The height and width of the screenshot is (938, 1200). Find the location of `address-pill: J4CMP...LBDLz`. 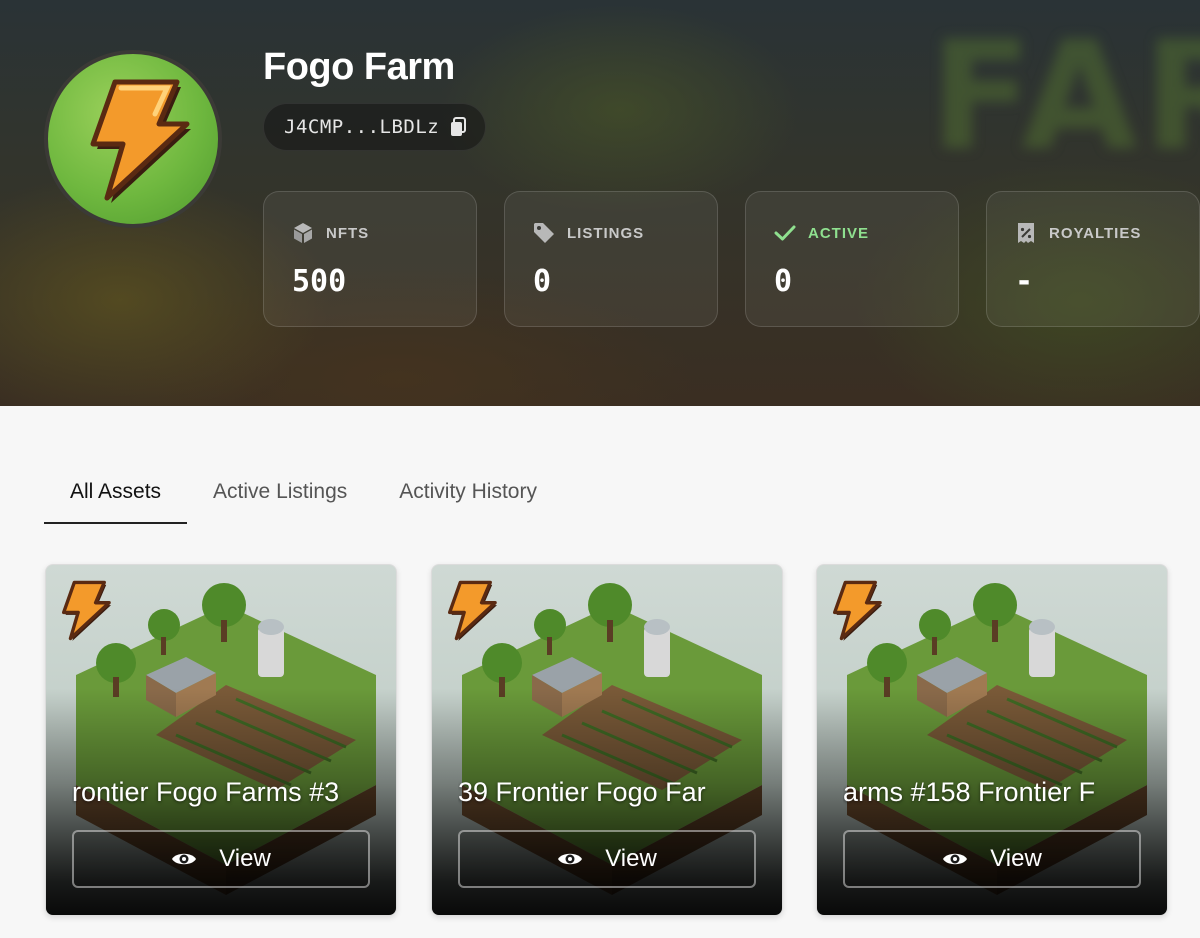

address-pill: J4CMP...LBDLz is located at coordinates (375, 127).